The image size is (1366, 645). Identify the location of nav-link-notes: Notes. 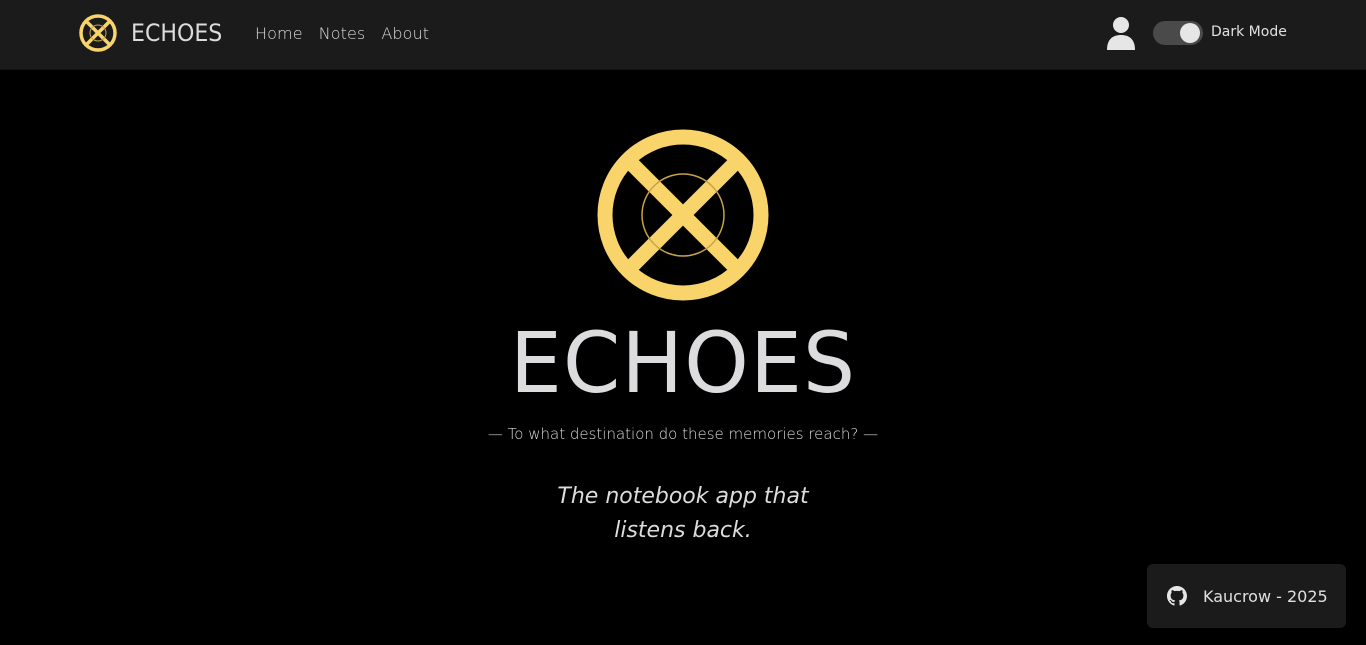
(342, 33).